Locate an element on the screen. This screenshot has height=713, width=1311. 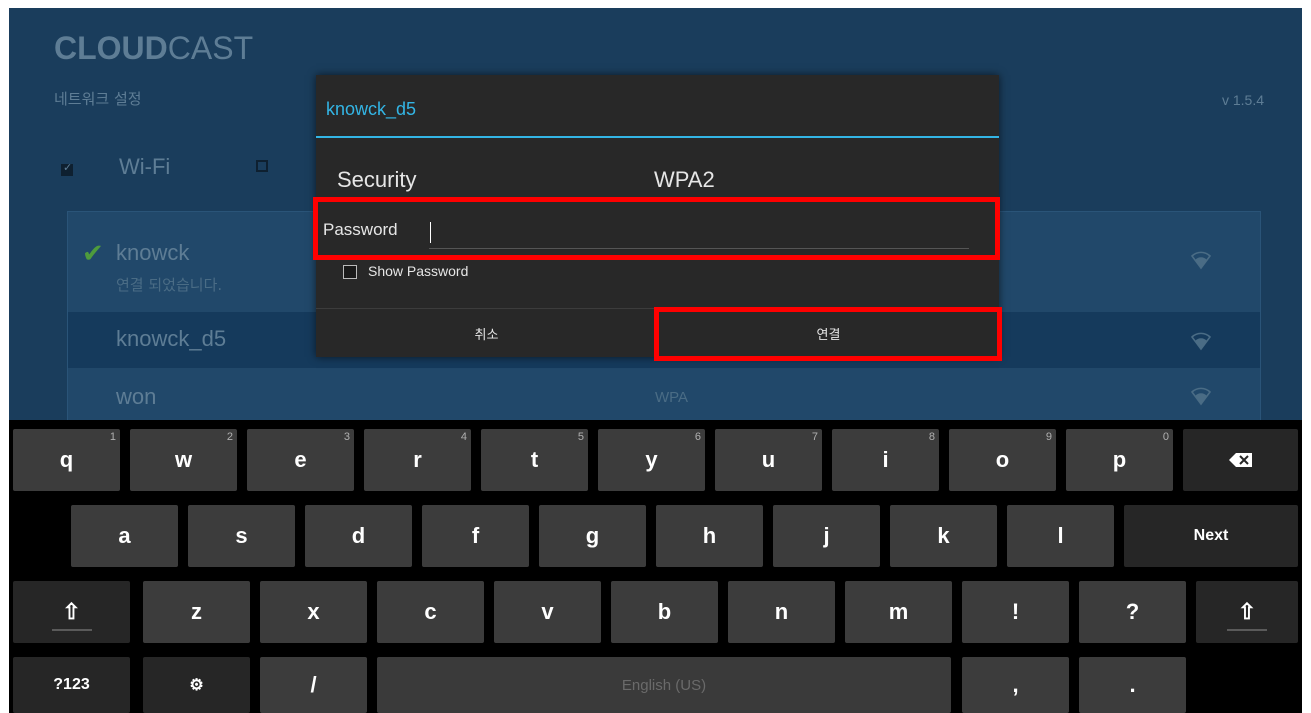
key-slash: / is located at coordinates (313, 685).